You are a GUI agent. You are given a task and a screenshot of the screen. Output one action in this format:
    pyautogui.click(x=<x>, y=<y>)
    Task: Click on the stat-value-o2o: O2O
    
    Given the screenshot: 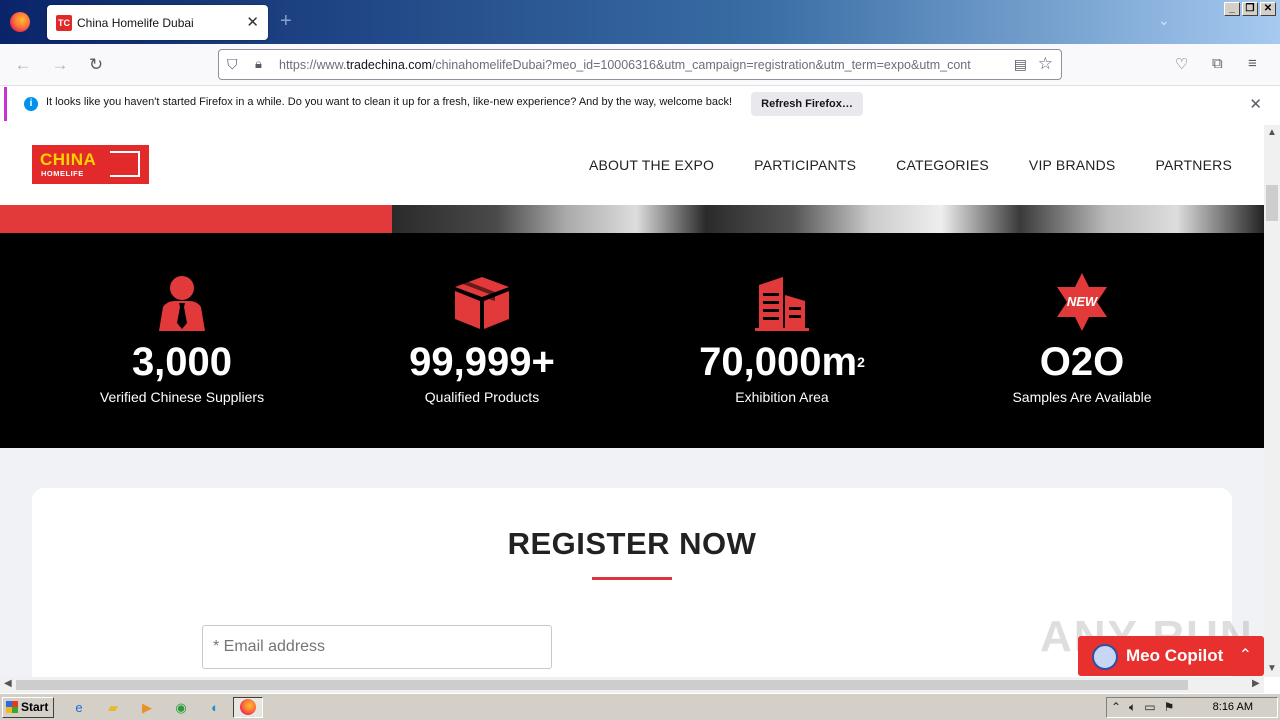 What is the action you would take?
    pyautogui.click(x=1082, y=362)
    